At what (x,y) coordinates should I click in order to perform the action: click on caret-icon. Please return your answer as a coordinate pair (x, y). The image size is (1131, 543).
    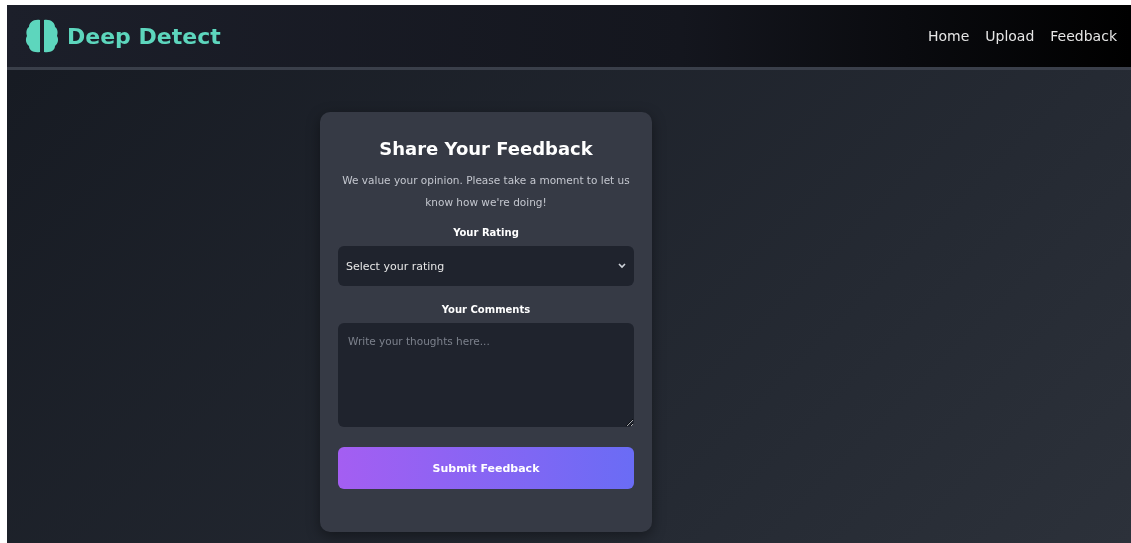
    Looking at the image, I should click on (622, 266).